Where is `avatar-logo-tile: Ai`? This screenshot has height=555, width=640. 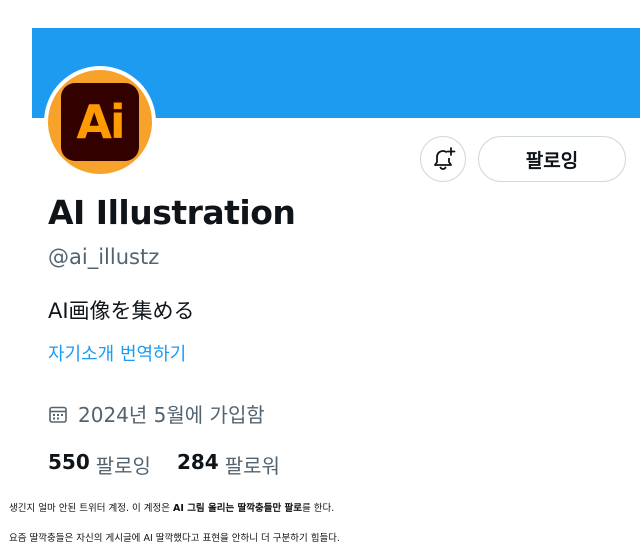 avatar-logo-tile: Ai is located at coordinates (100, 122).